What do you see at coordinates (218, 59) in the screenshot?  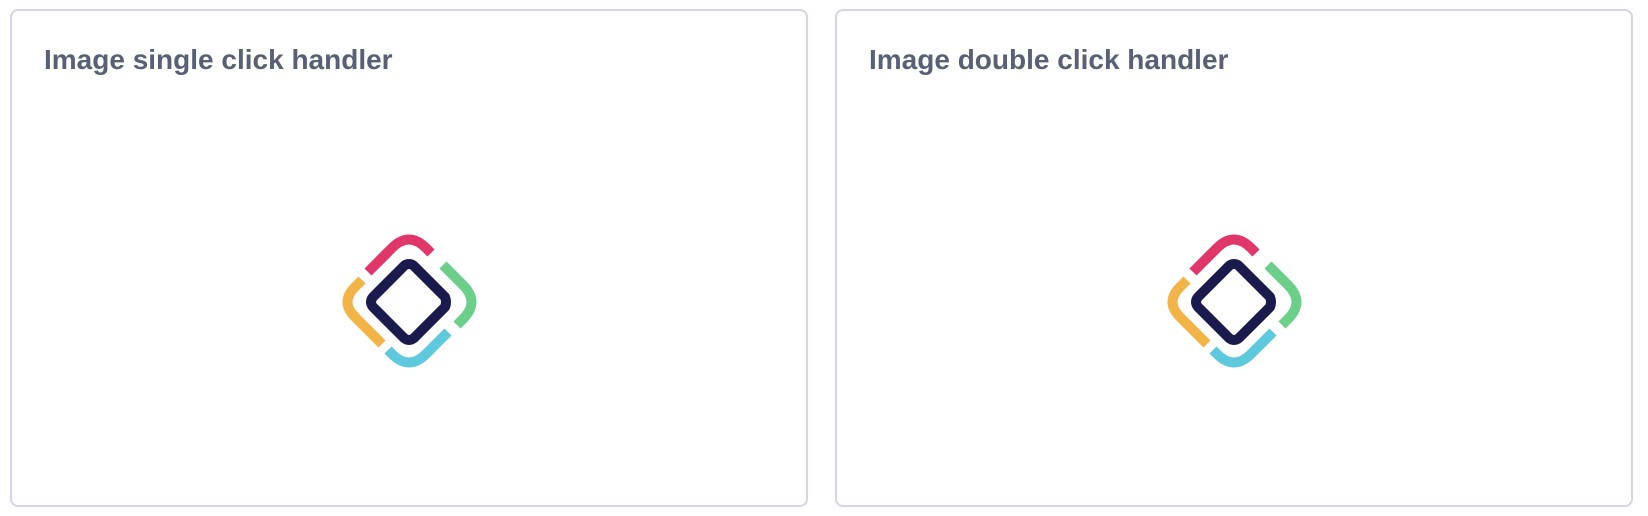 I see `card-title: Image single click handler` at bounding box center [218, 59].